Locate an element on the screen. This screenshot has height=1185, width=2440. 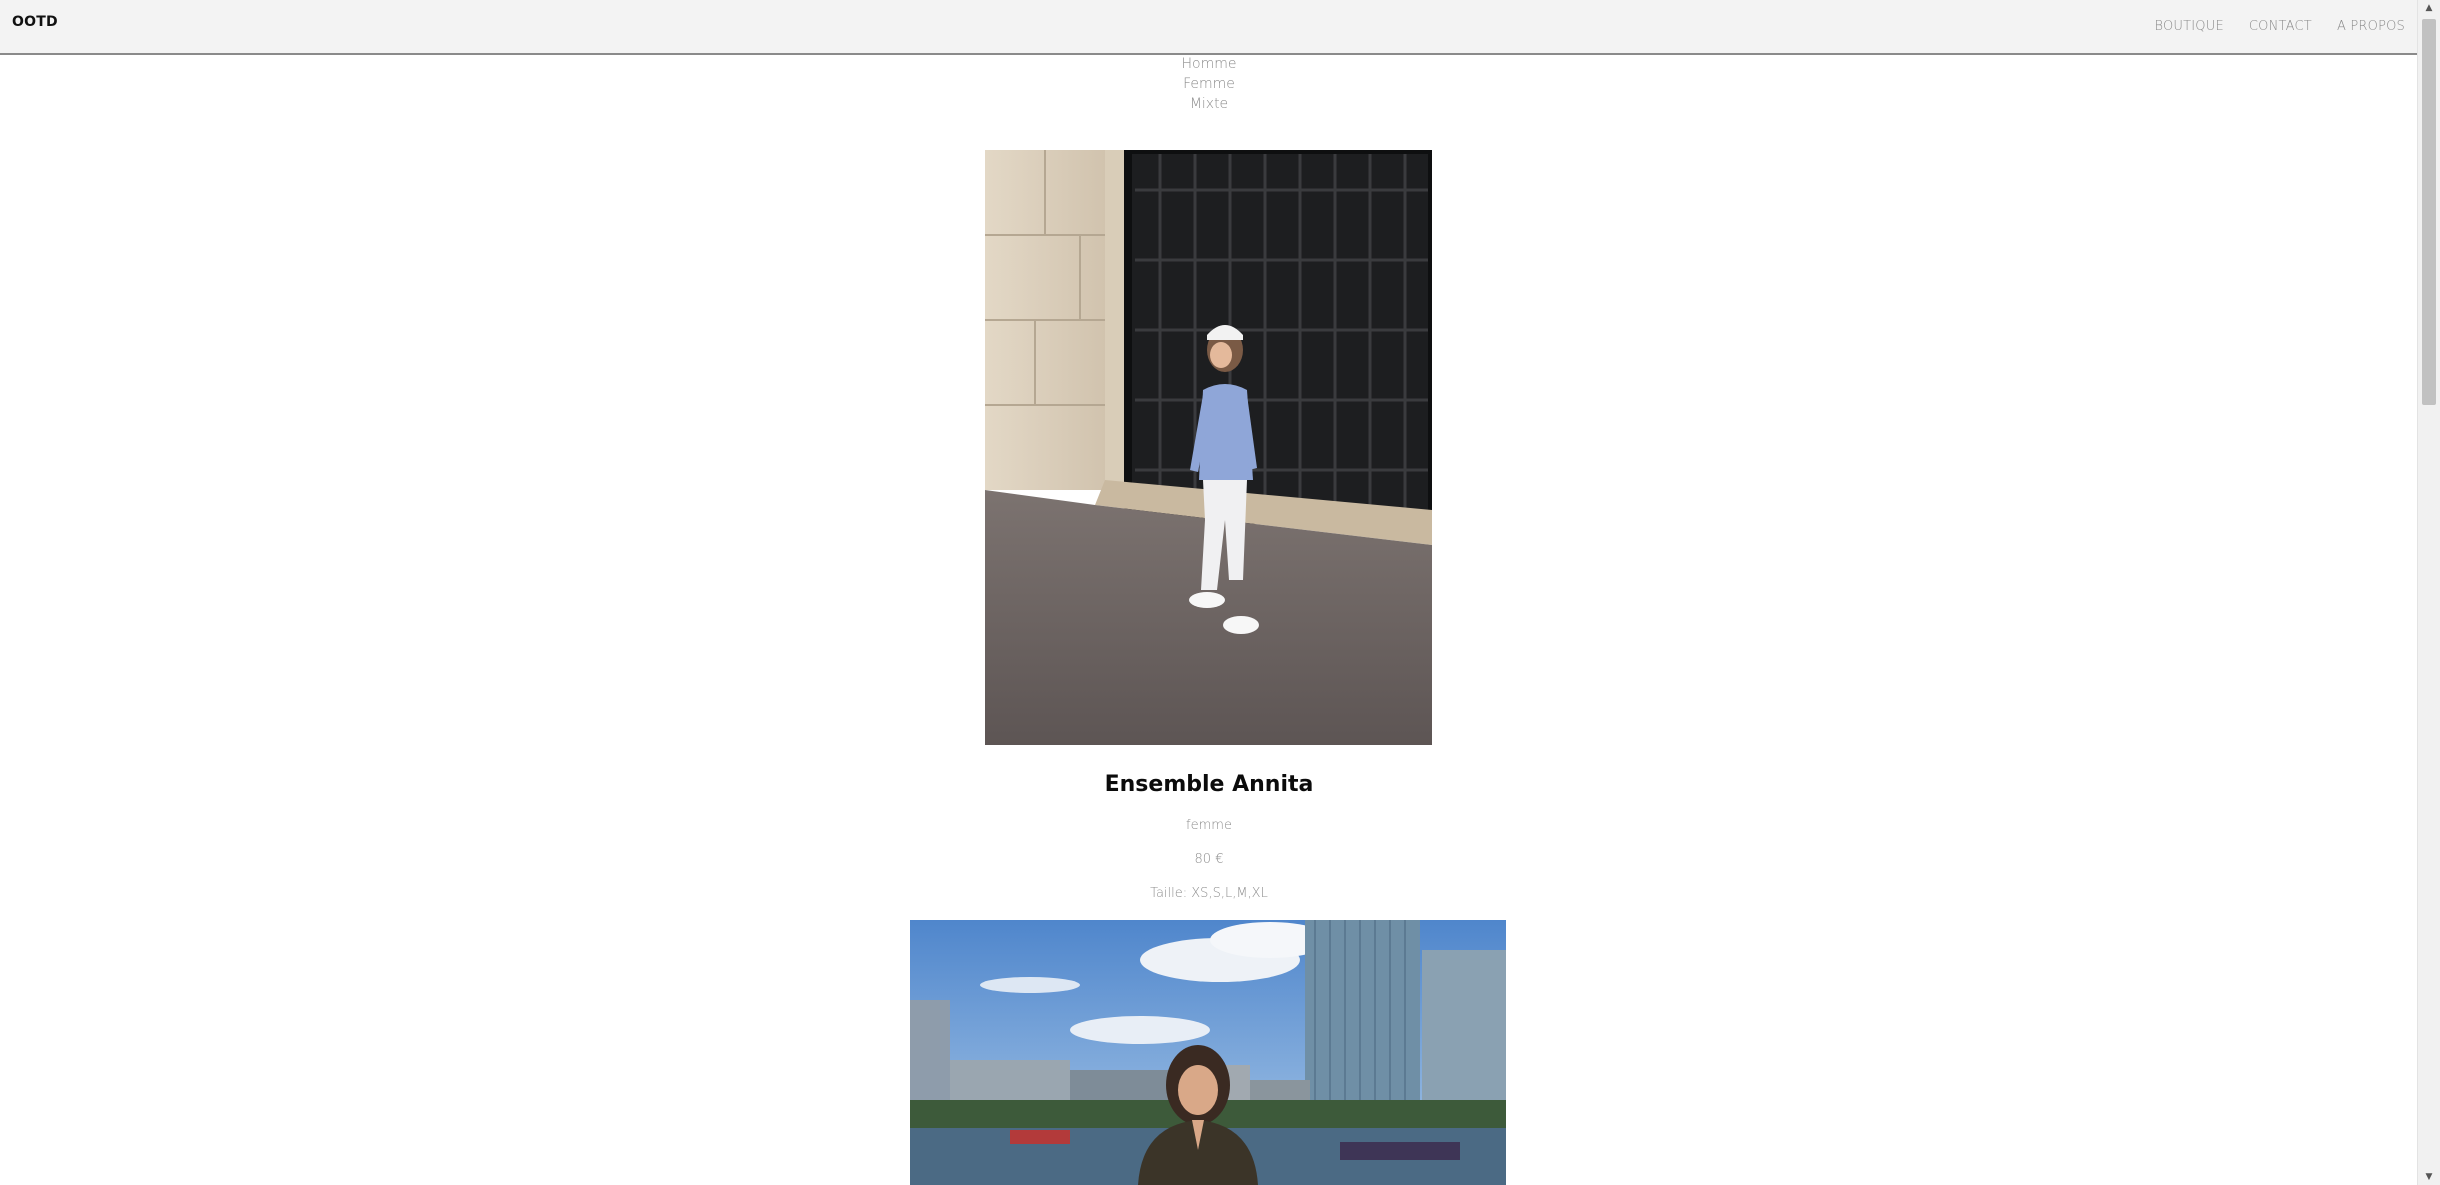
nav-link-boutique: BOUTIQUE is located at coordinates (2189, 26).